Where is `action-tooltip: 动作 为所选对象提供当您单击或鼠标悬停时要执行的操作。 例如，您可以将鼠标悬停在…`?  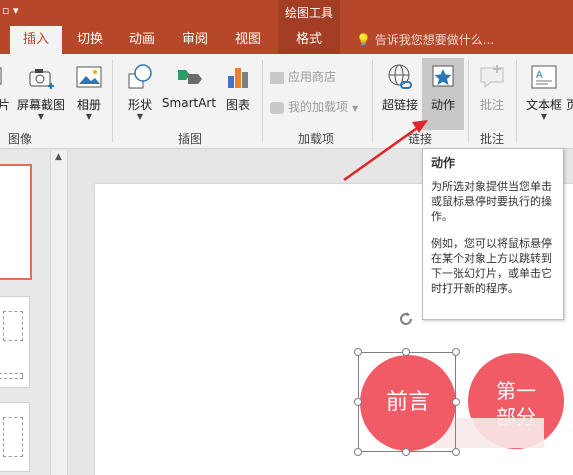 action-tooltip: 动作 为所选对象提供当您单击或鼠标悬停时要执行的操作。 例如，您可以将鼠标悬停在… is located at coordinates (493, 234).